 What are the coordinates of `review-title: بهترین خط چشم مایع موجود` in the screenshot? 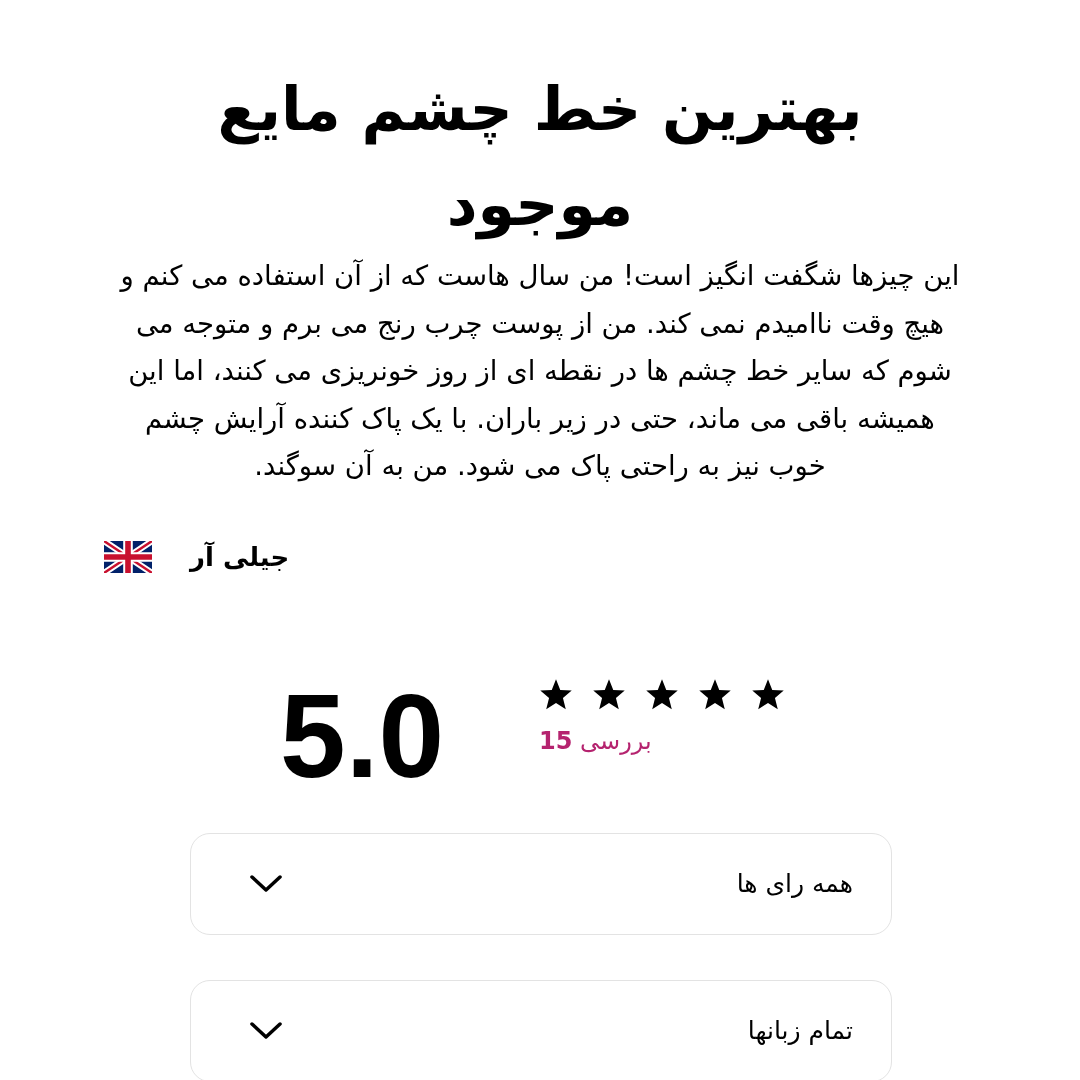 It's located at (540, 157).